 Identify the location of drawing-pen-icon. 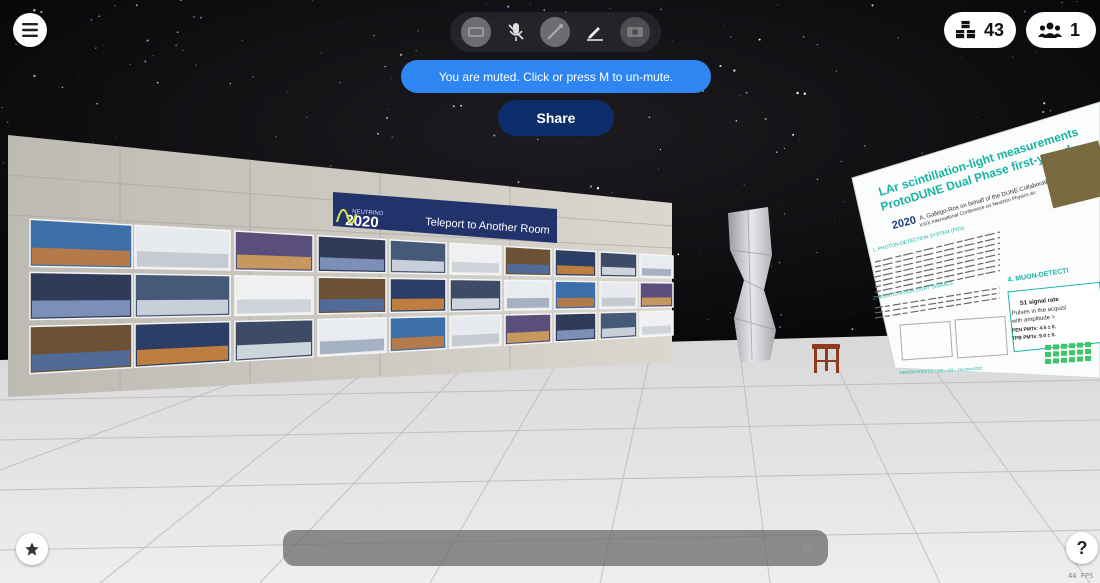
(555, 32).